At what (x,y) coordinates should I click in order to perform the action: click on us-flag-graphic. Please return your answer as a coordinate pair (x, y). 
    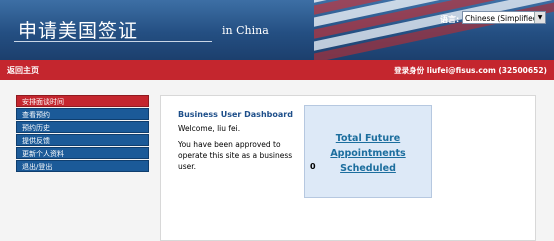
    Looking at the image, I should click on (434, 30).